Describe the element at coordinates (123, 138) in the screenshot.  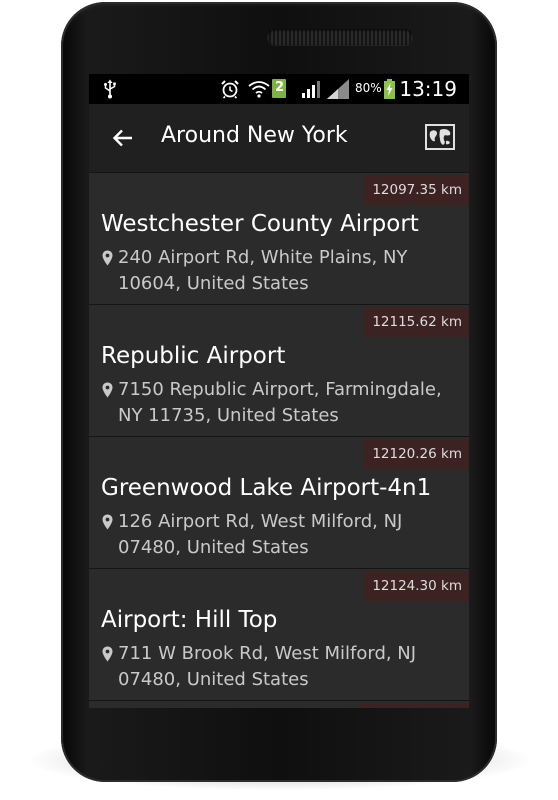
I see `back-arrow-icon` at that location.